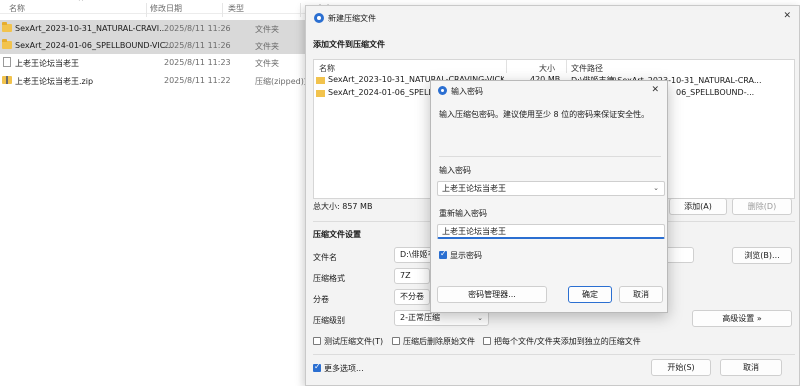 The image size is (800, 386). What do you see at coordinates (325, 257) in the screenshot?
I see `filename-label: 文件名` at bounding box center [325, 257].